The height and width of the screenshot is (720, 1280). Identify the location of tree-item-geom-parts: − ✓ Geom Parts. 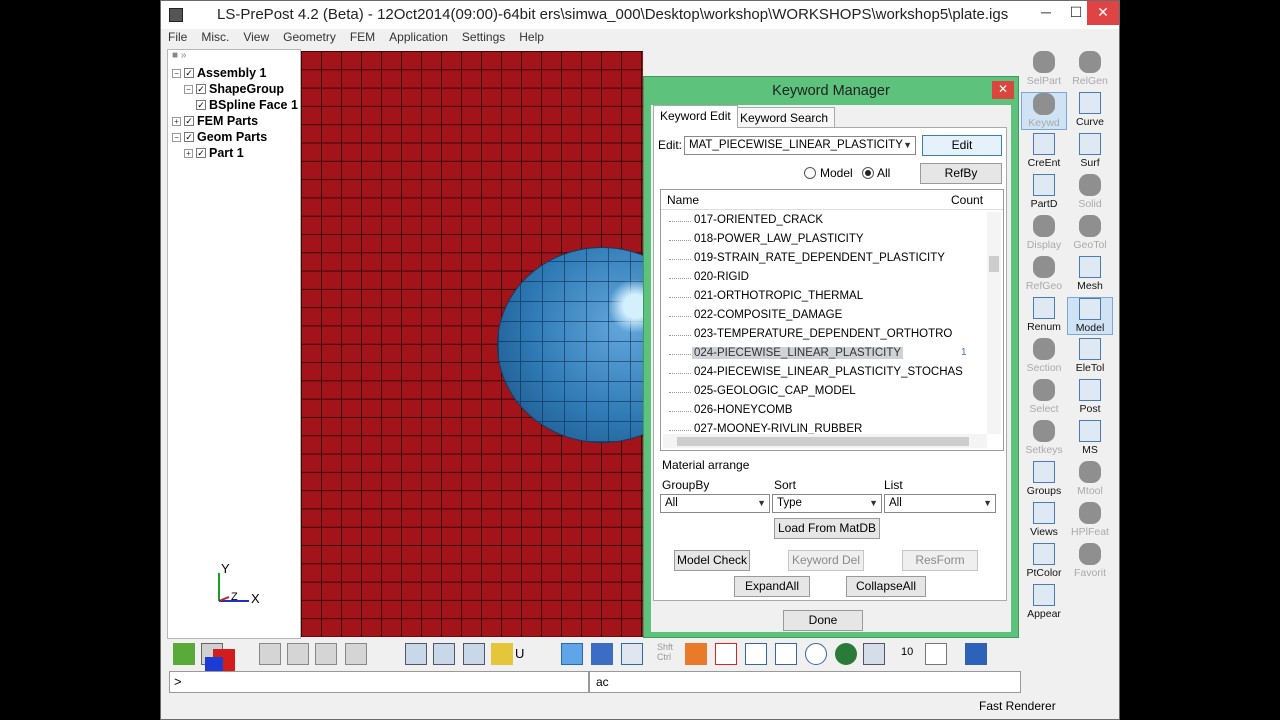
(219, 137).